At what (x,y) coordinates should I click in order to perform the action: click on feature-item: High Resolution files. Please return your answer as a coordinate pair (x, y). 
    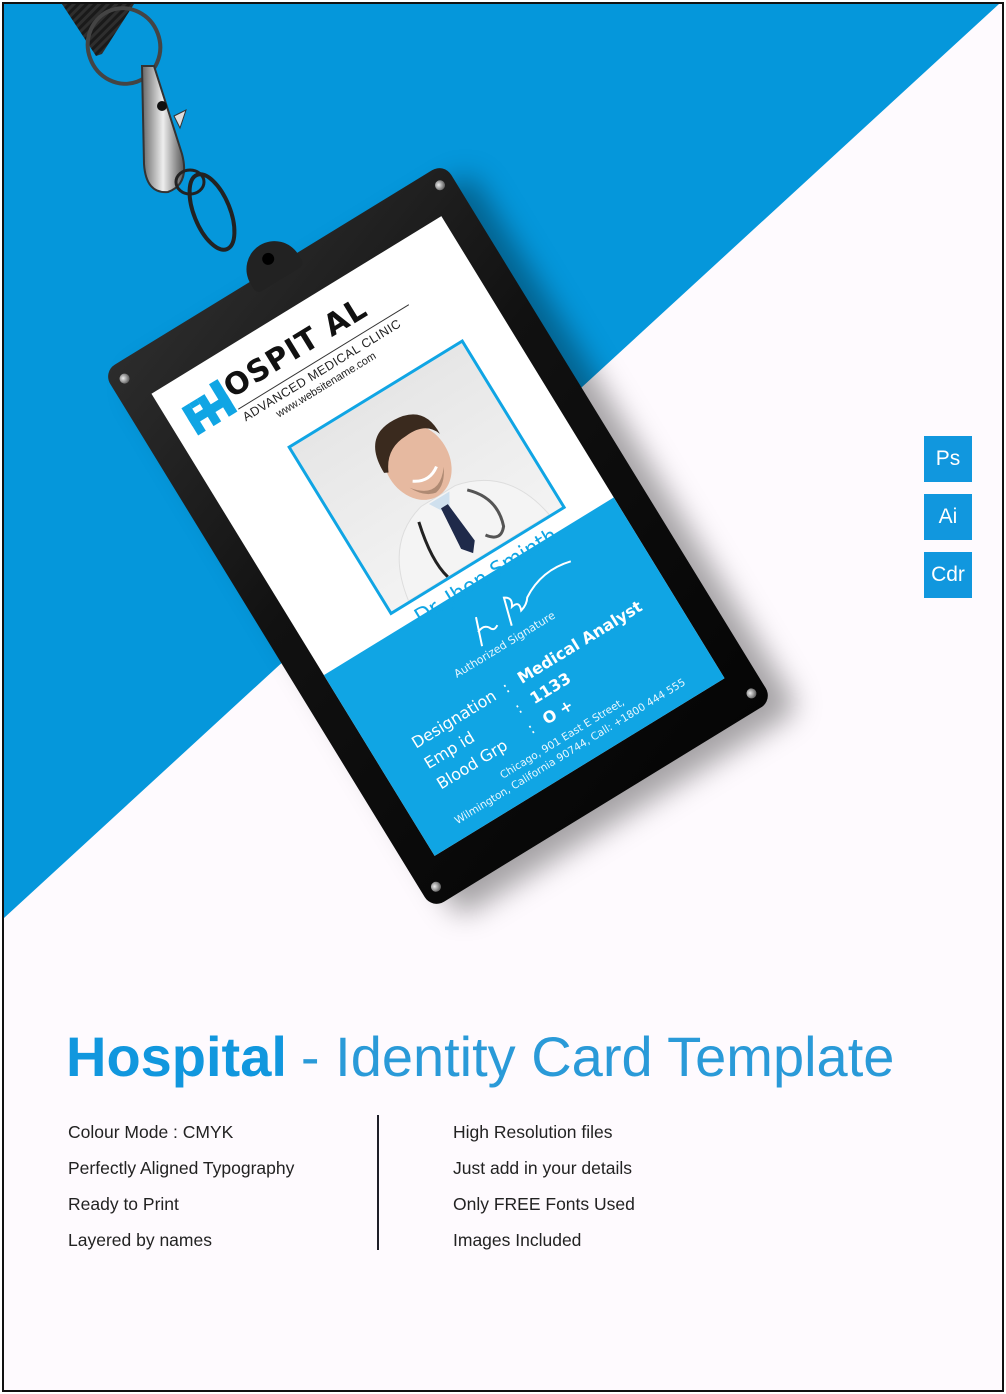
    Looking at the image, I should click on (533, 1132).